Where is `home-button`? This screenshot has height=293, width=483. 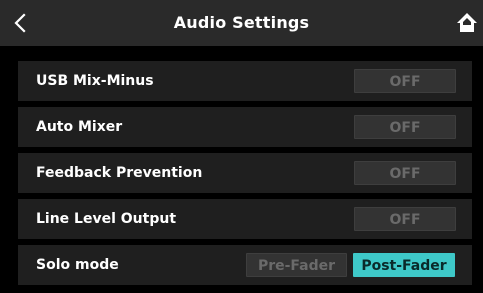
home-button is located at coordinates (467, 23).